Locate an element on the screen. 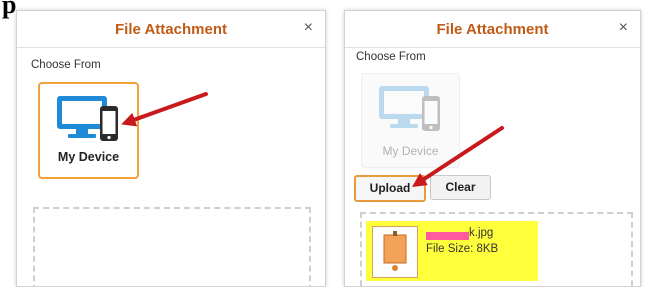 This screenshot has width=645, height=287. cropped-heading-text: p is located at coordinates (9, 9).